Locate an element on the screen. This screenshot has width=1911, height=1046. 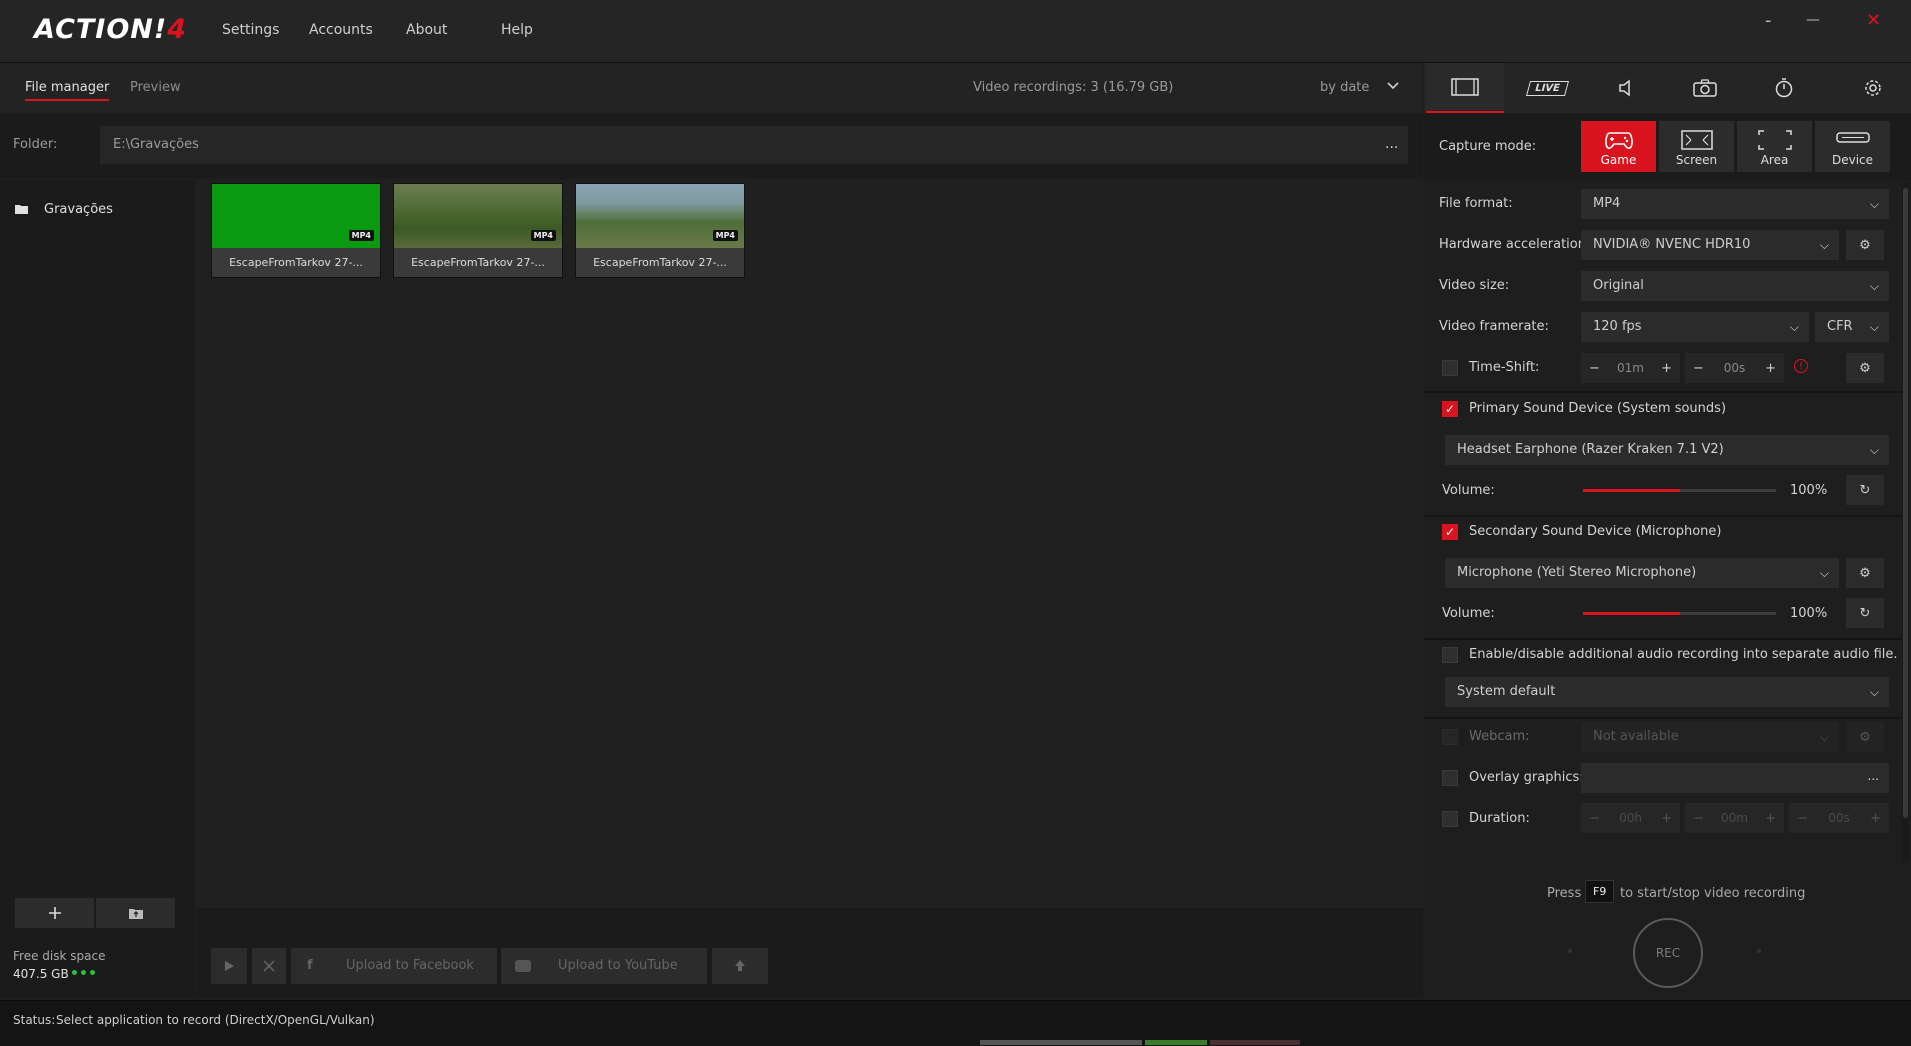
settings-scrollbar is located at coordinates (1905, 522).